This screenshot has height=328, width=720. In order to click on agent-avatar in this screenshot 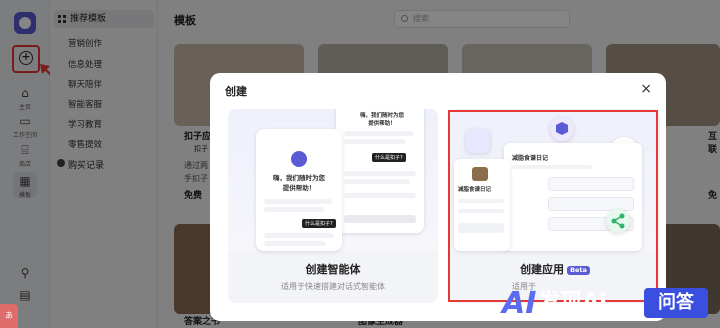, I will do `click(299, 159)`.